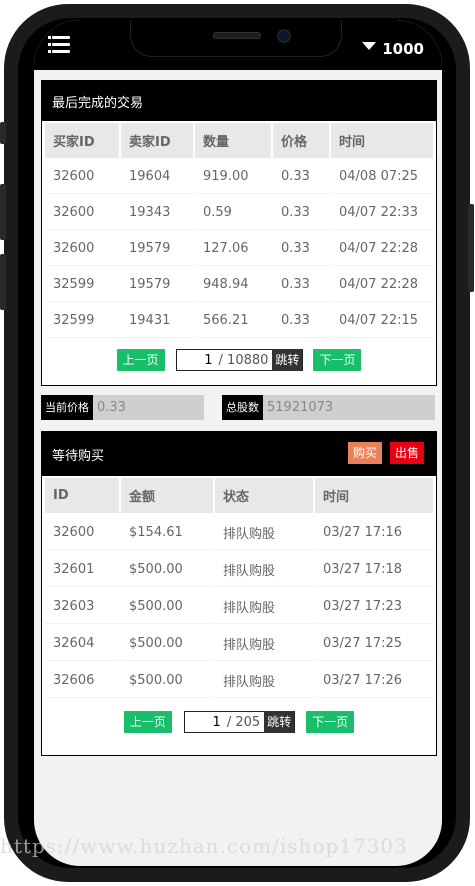 Image resolution: width=475 pixels, height=886 pixels. I want to click on top-bar: 1000, so click(238, 45).